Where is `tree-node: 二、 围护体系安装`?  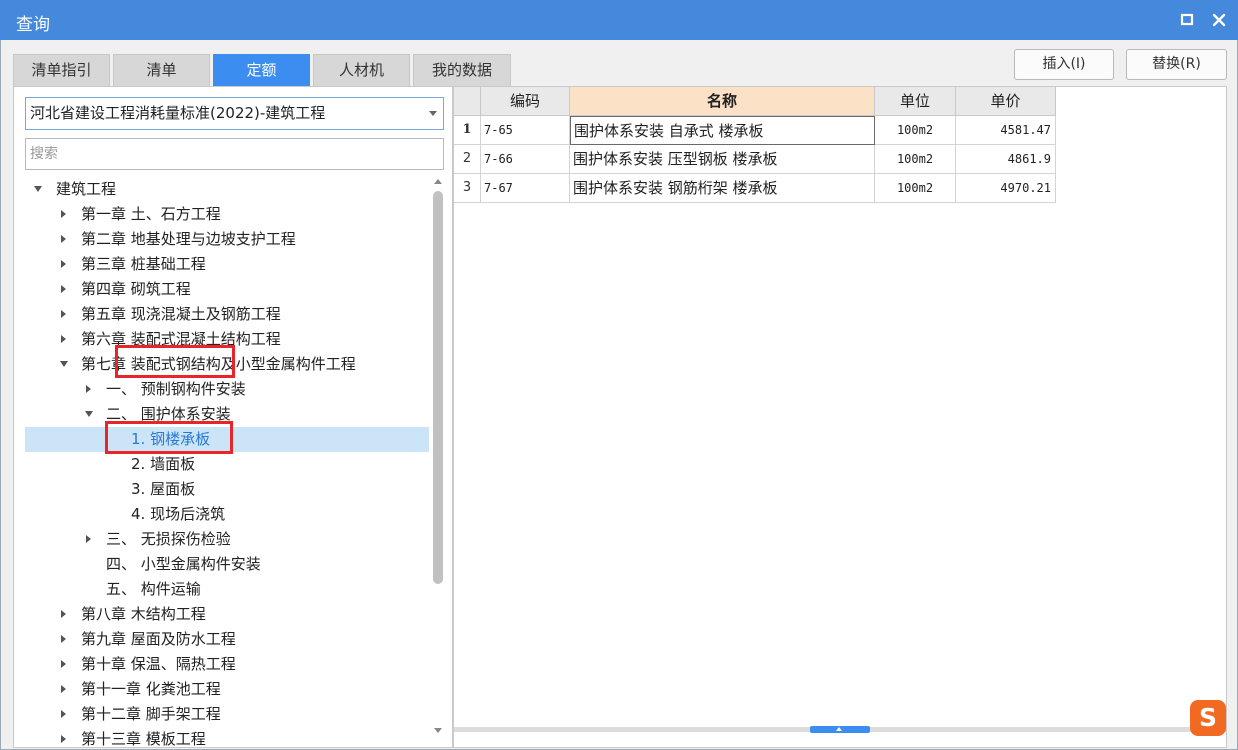
tree-node: 二、 围护体系安装 is located at coordinates (227, 414).